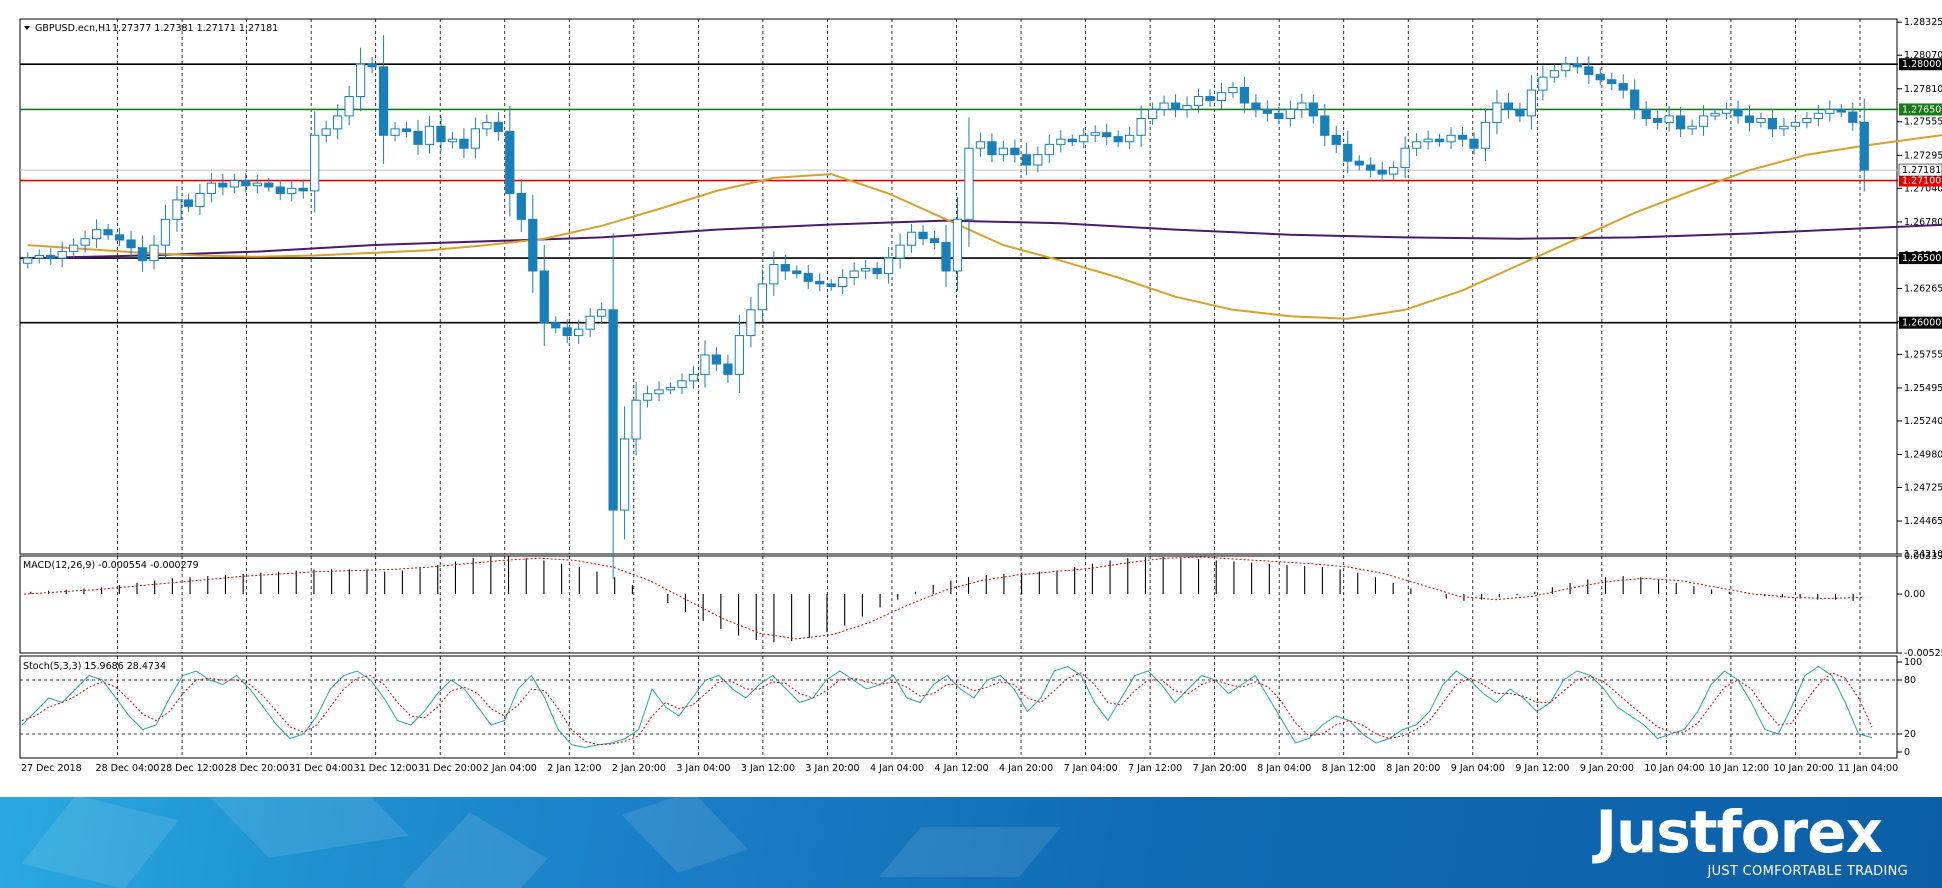 The height and width of the screenshot is (888, 1942). Describe the element at coordinates (1739, 832) in the screenshot. I see `justforex-logo: Justforex` at that location.